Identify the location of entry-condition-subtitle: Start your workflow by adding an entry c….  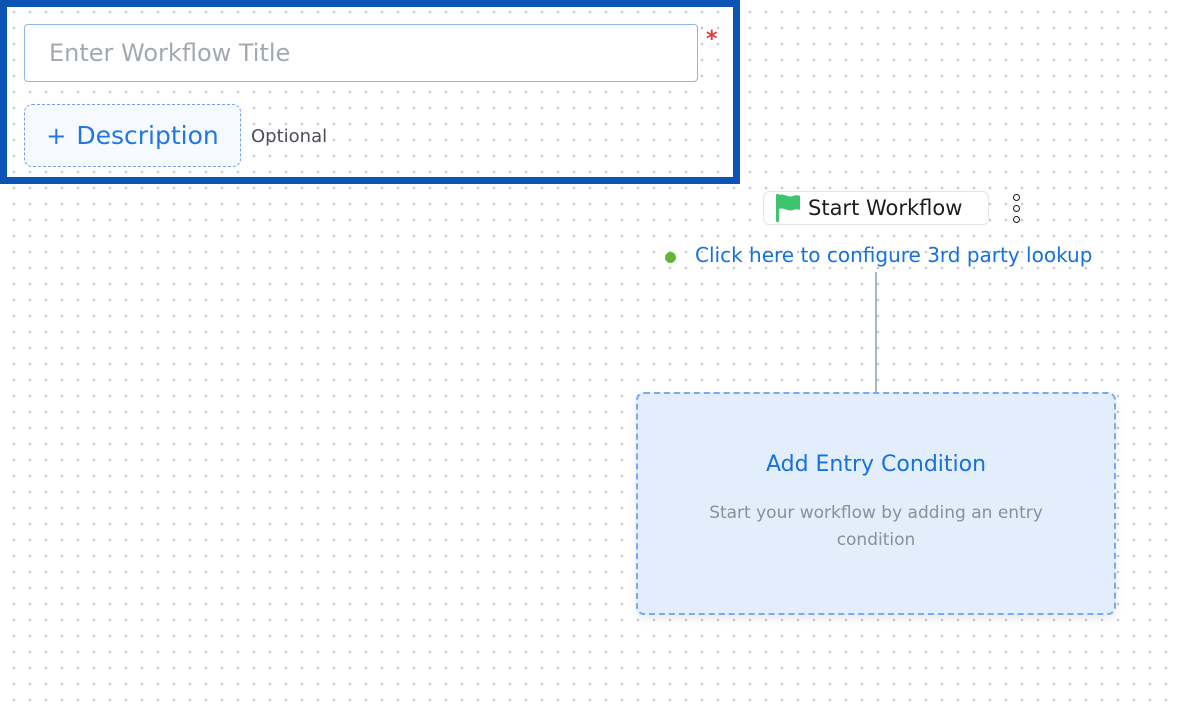
(876, 526).